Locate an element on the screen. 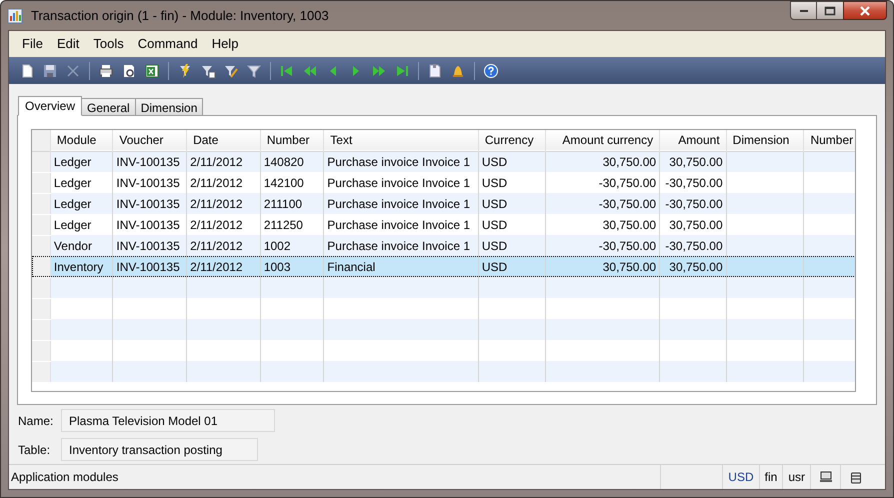 The height and width of the screenshot is (498, 894). table-row: Ledger INV-100135 2/11/2012 211250 Purchase invoice Invoice 1 USD 30,750.00 30,750.00 is located at coordinates (443, 224).